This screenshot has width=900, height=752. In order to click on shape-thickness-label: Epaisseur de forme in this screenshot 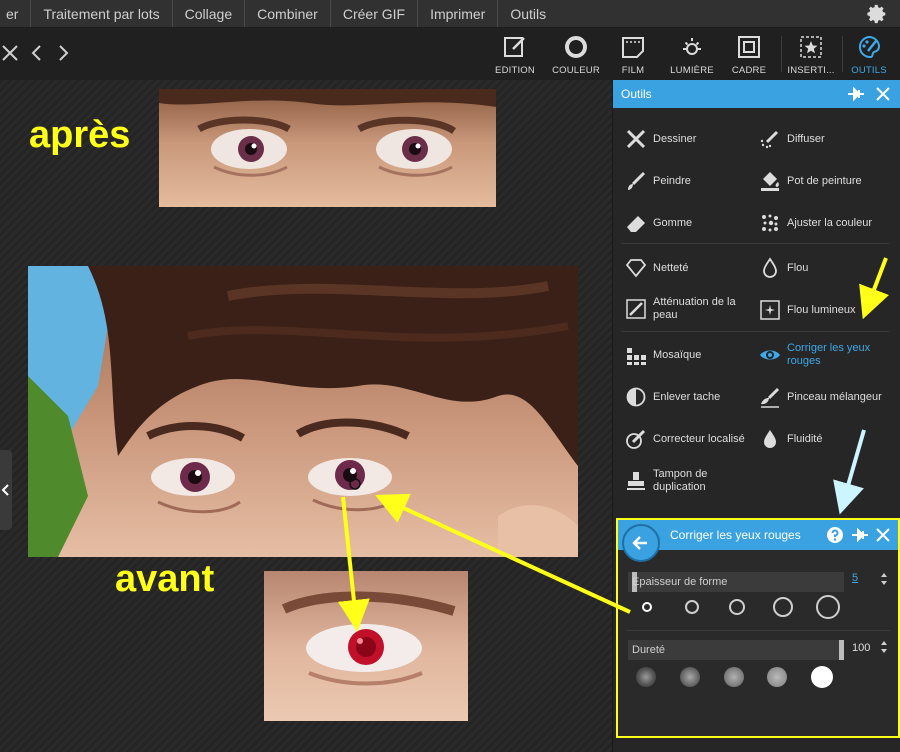, I will do `click(680, 582)`.